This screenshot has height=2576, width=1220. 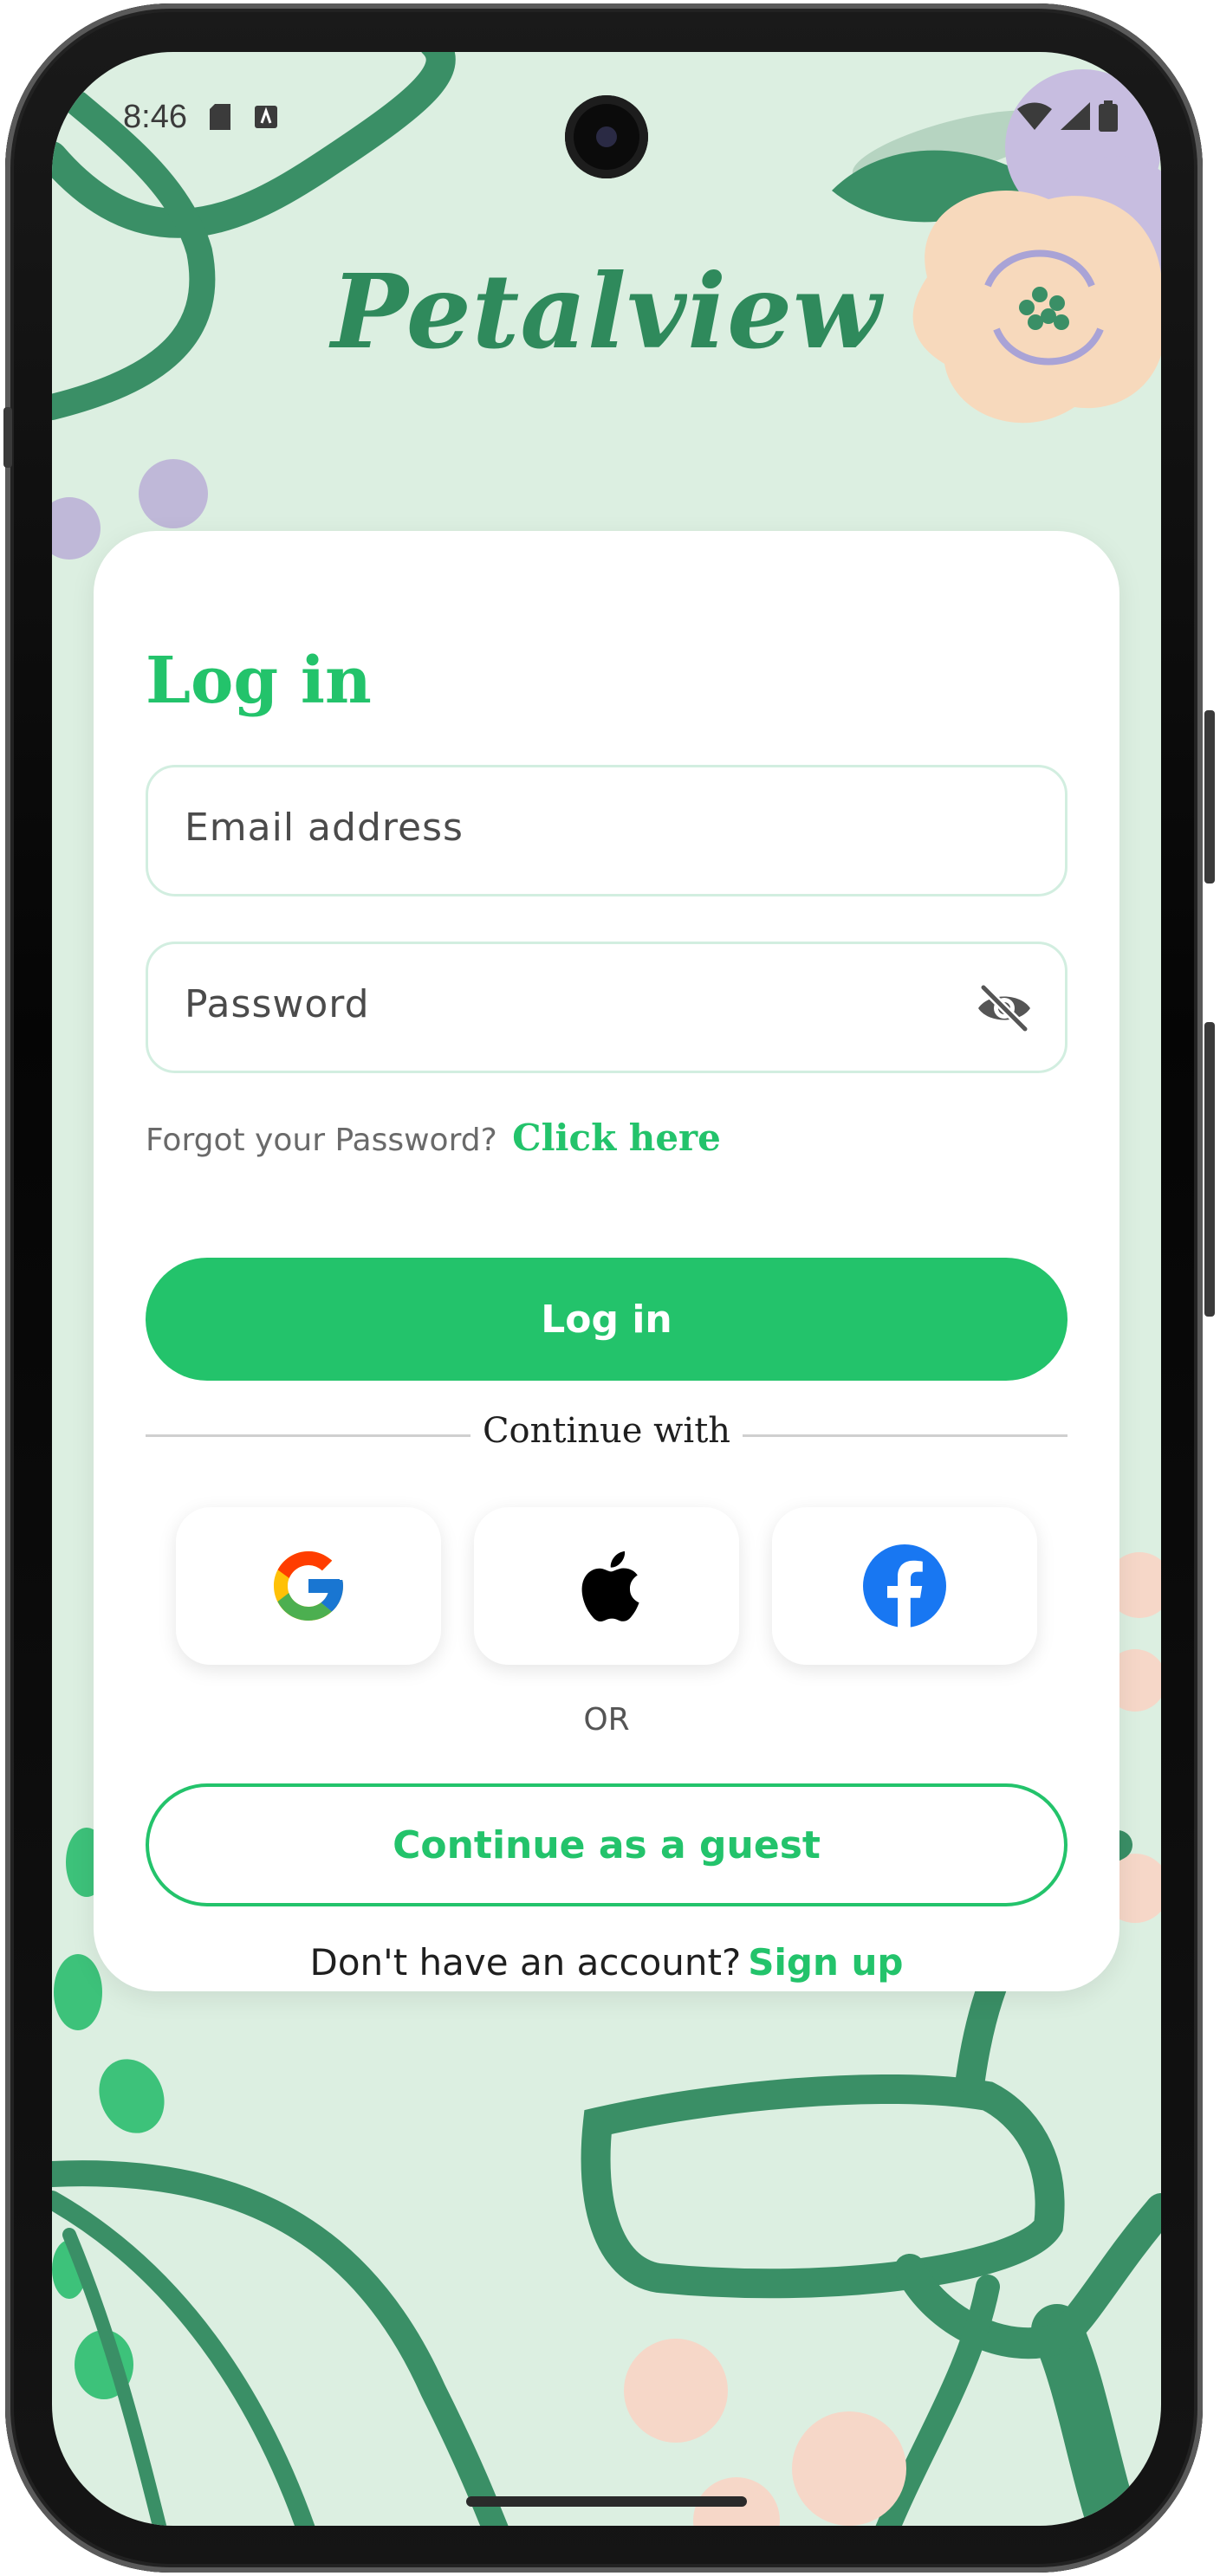 What do you see at coordinates (825, 1962) in the screenshot?
I see `signup-link: Sign up` at bounding box center [825, 1962].